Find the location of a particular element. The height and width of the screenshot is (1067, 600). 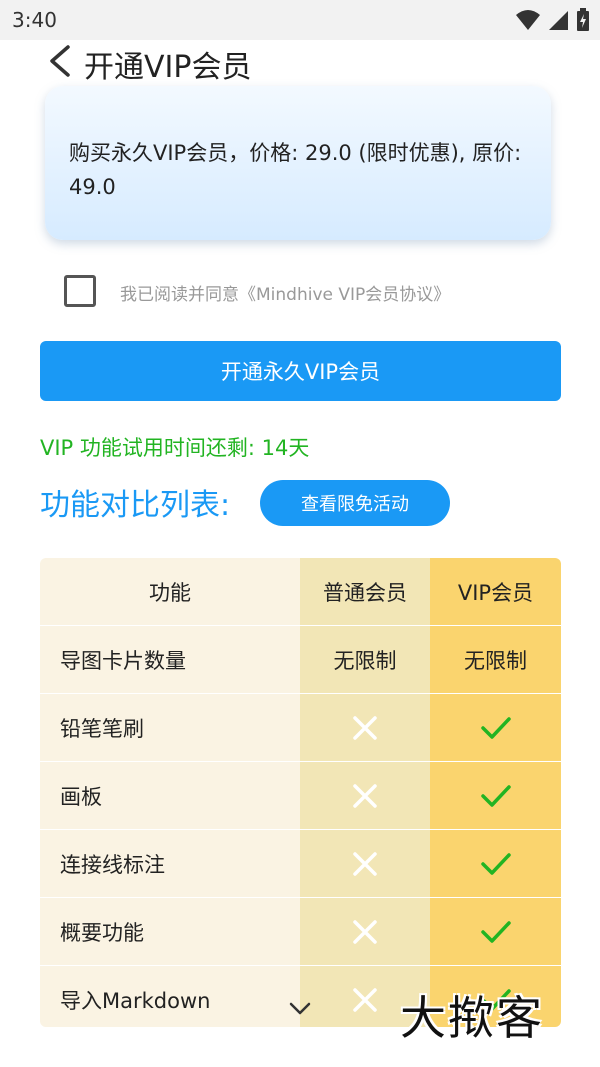

page-title: 开通VIP会员 is located at coordinates (168, 67).